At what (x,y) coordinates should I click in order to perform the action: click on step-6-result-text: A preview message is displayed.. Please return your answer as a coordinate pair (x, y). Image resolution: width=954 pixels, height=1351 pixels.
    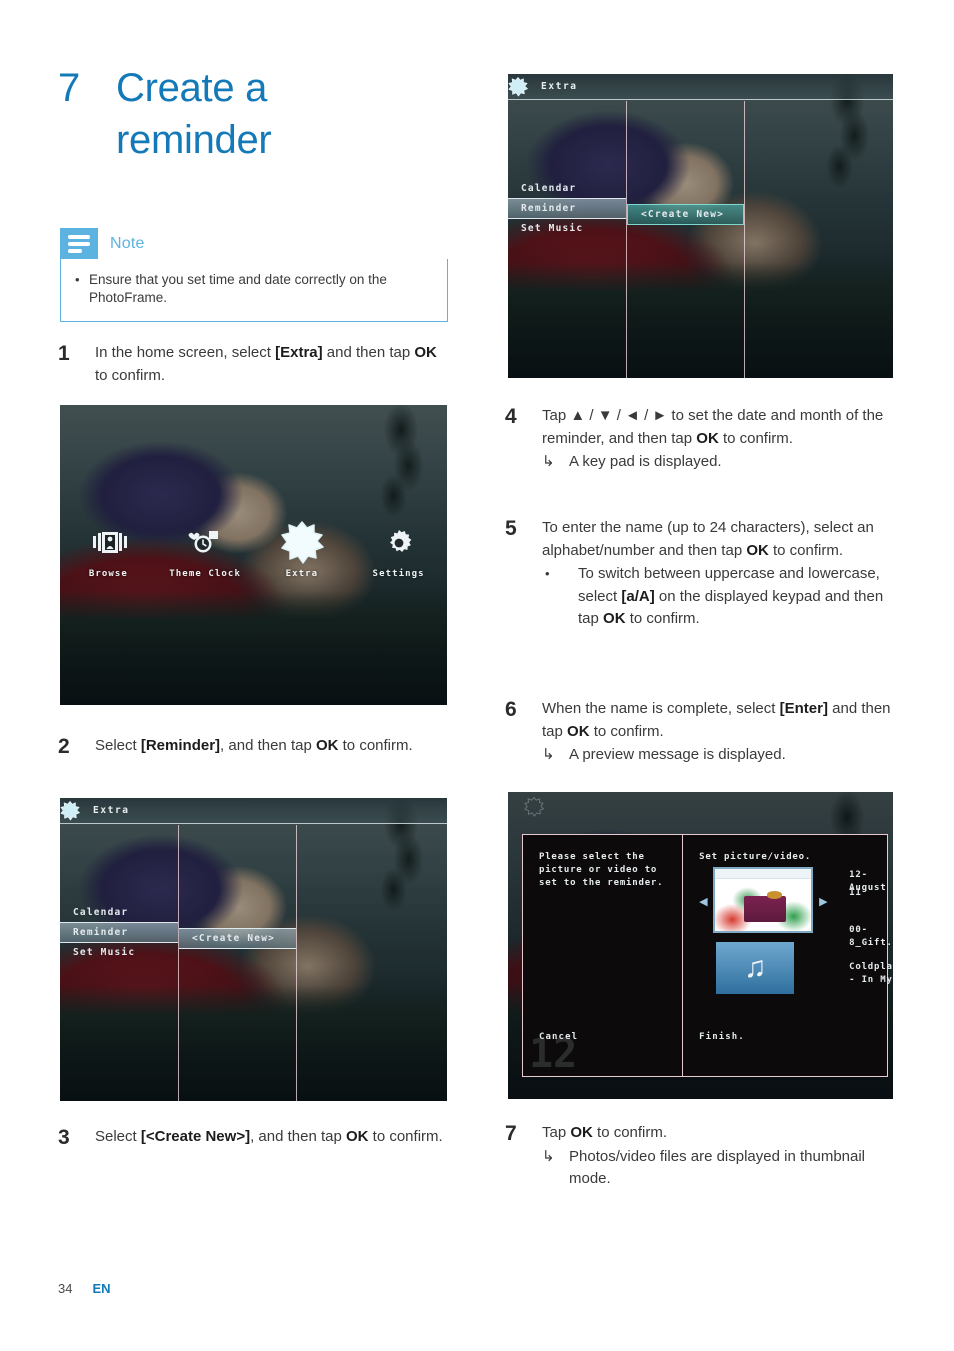
    Looking at the image, I should click on (677, 754).